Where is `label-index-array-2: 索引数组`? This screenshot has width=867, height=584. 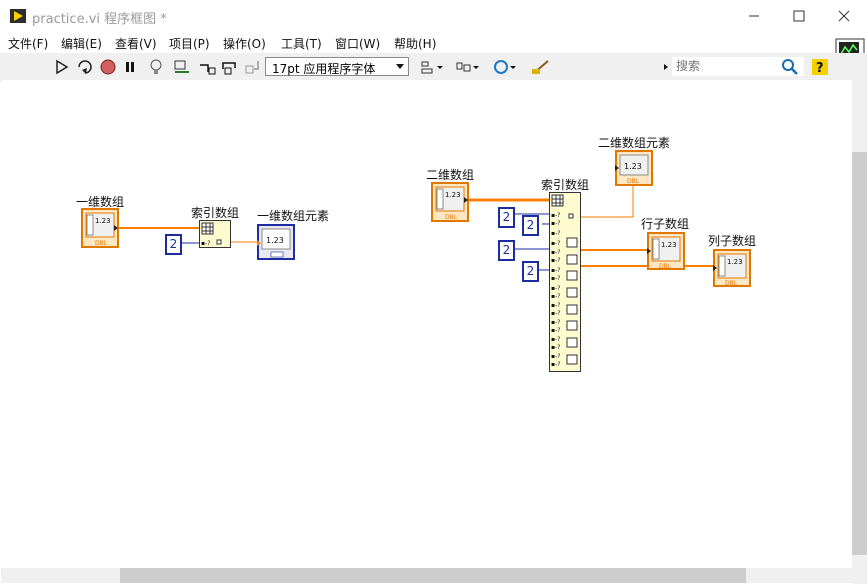
label-index-array-2: 索引数组 is located at coordinates (565, 185).